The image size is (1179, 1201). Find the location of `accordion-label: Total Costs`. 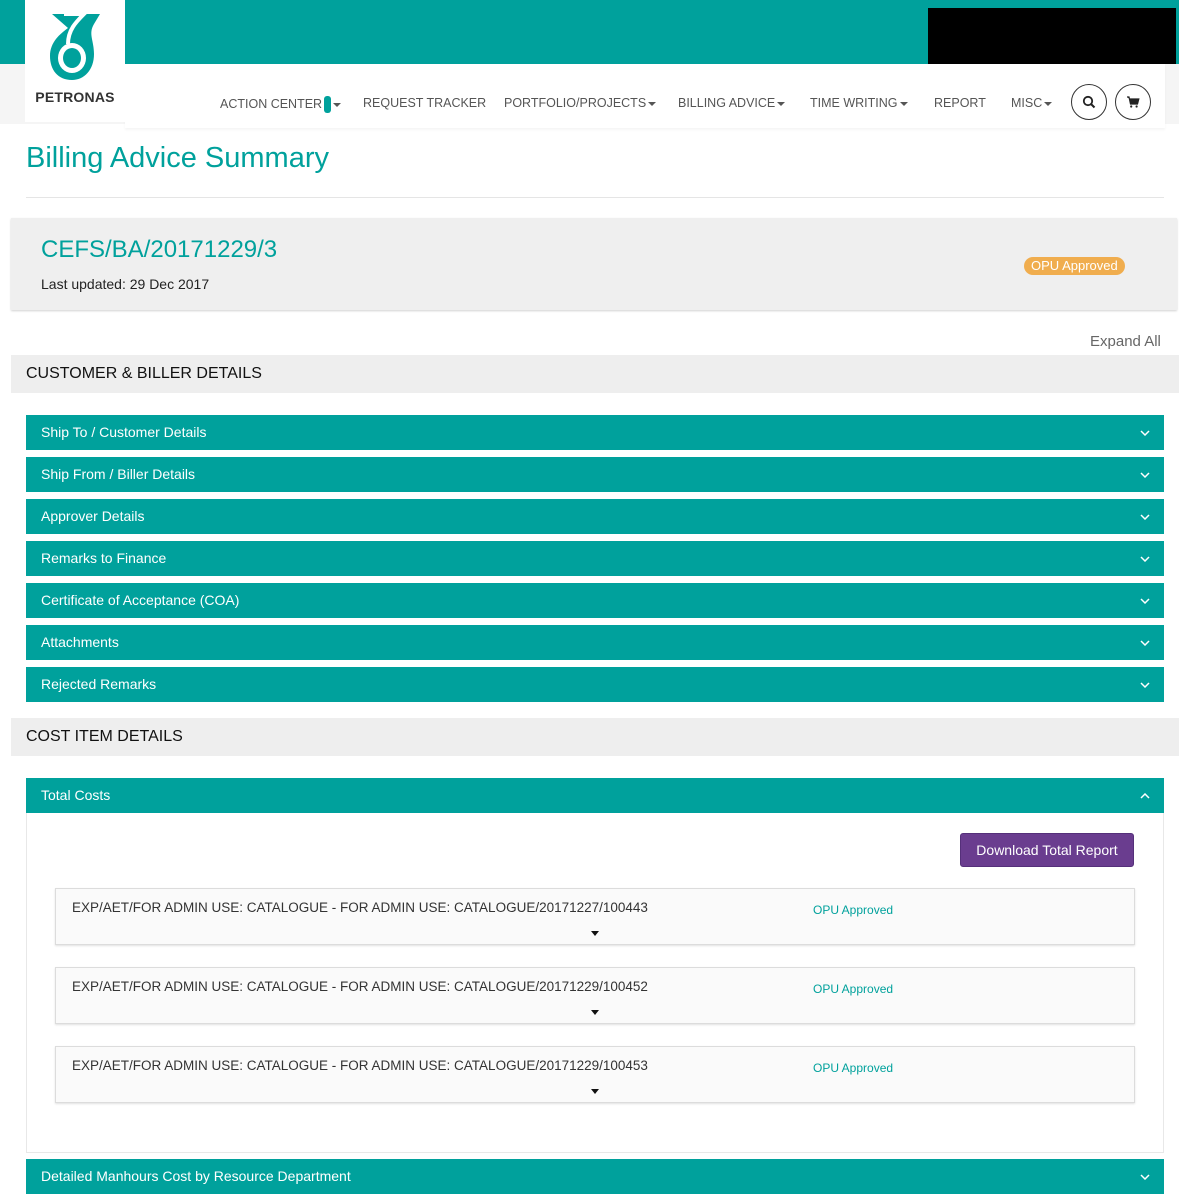

accordion-label: Total Costs is located at coordinates (76, 795).